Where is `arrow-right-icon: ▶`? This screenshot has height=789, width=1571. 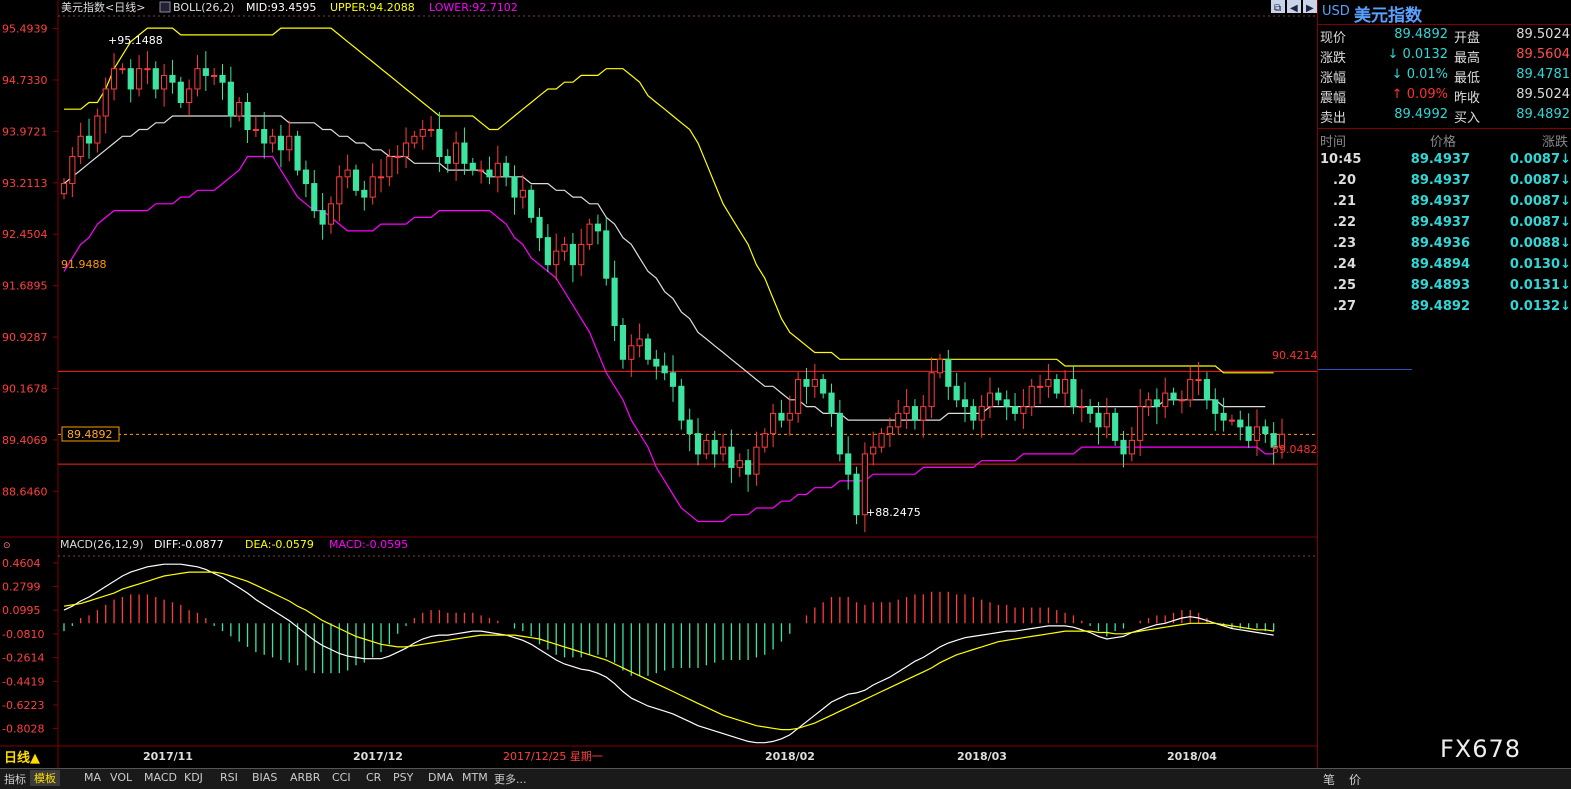
arrow-right-icon: ▶ is located at coordinates (1310, 8).